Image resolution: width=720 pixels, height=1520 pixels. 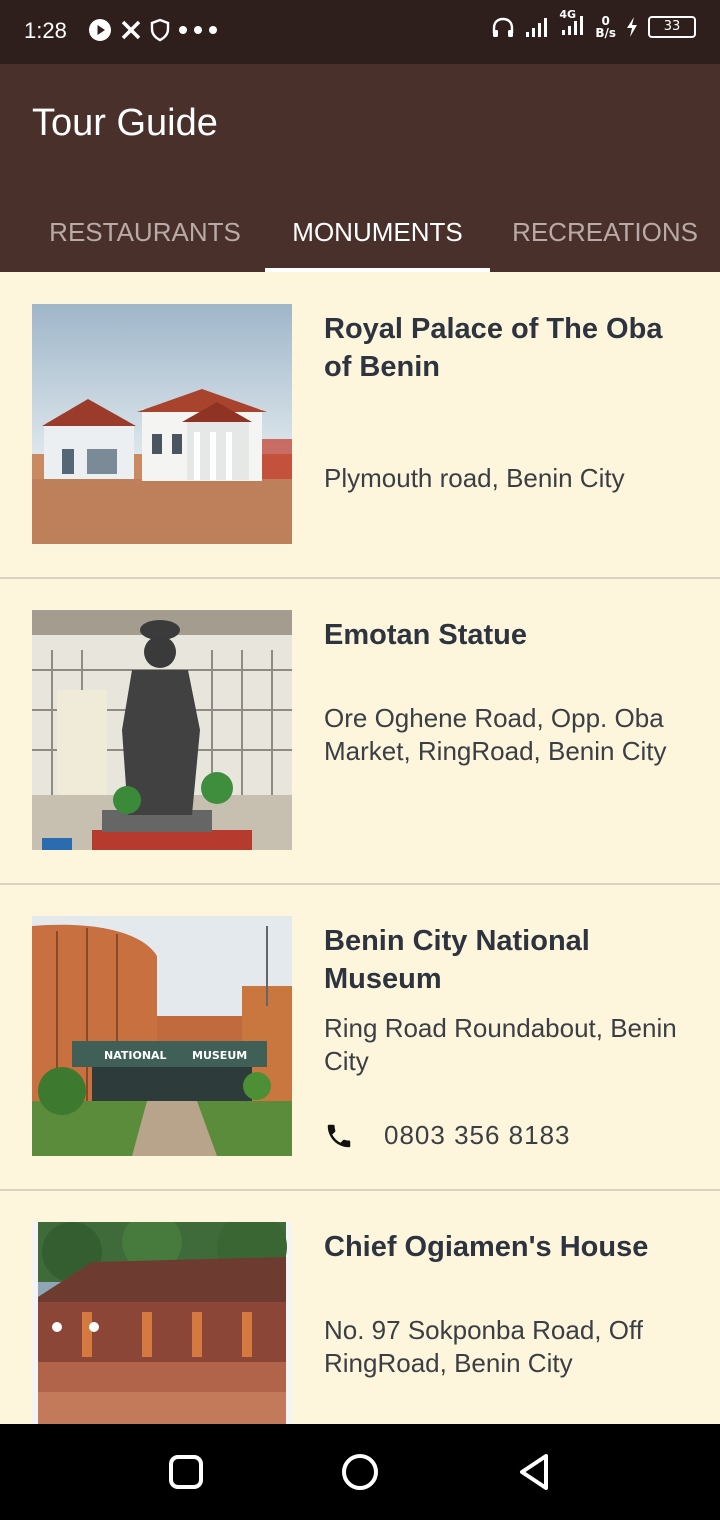 I want to click on status-system-icons: 4G 0 B/s 33, so click(x=593, y=24).